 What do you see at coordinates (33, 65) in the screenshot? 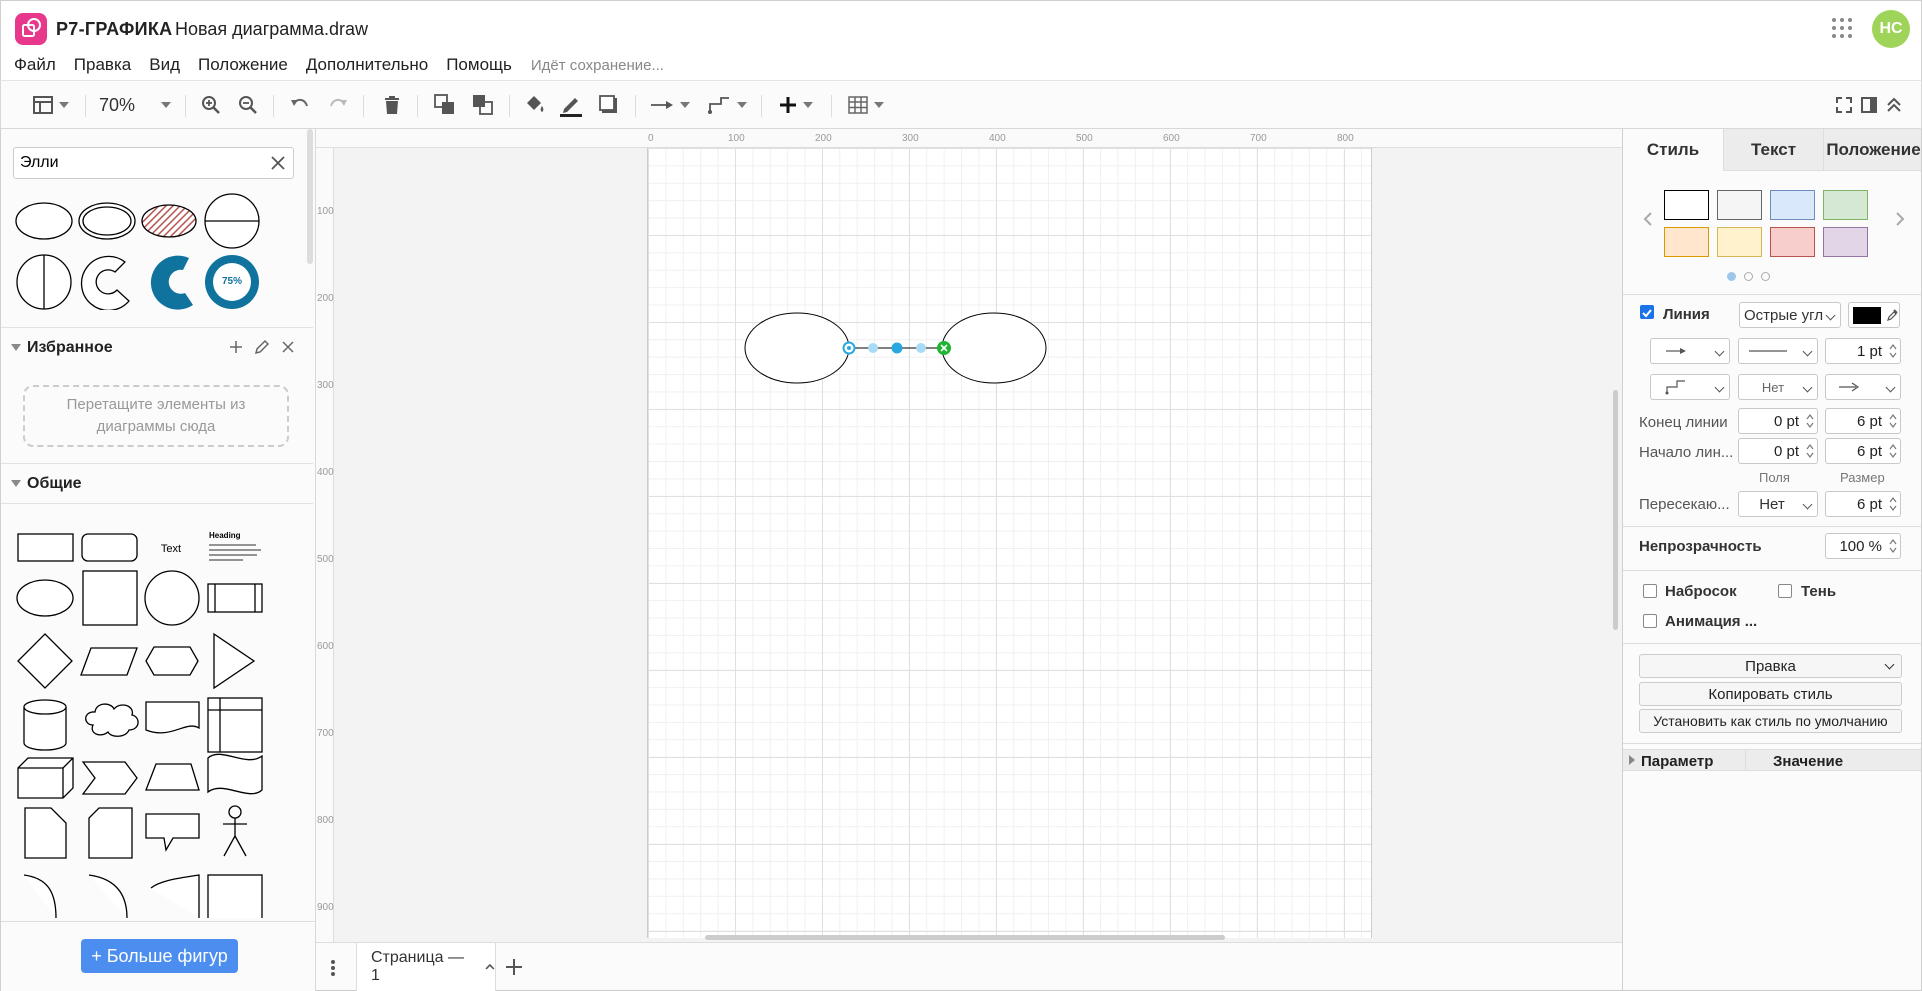
I see `menu-file: Файл` at bounding box center [33, 65].